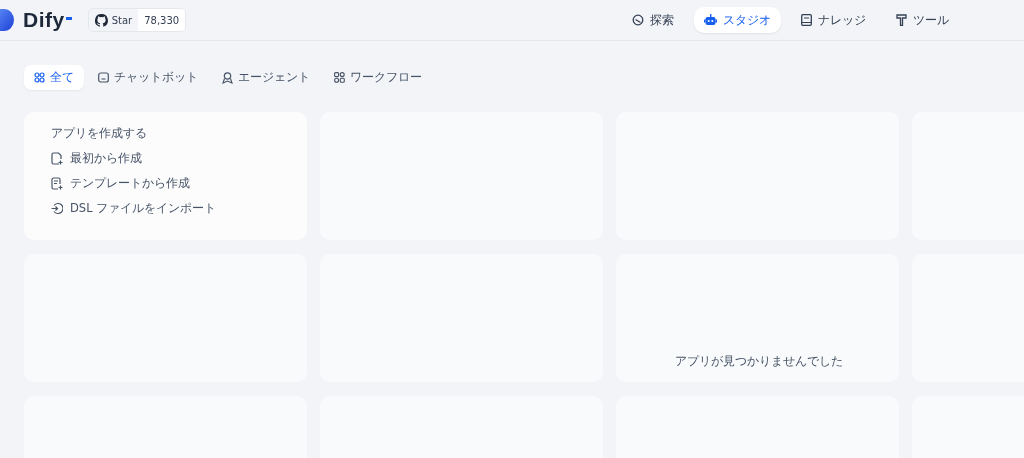 This screenshot has height=458, width=1024. Describe the element at coordinates (7, 20) in the screenshot. I see `logo-icon` at that location.